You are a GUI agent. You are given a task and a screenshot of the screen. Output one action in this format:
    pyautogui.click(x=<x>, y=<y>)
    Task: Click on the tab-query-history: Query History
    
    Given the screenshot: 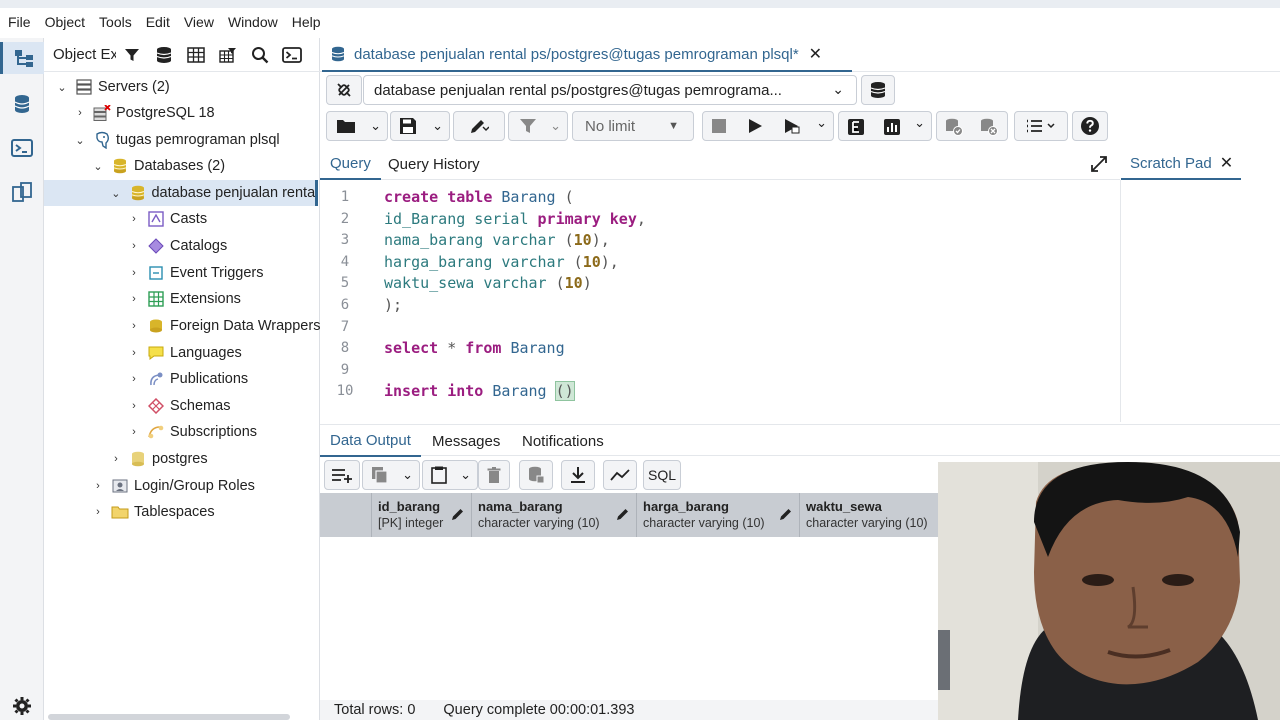 What is the action you would take?
    pyautogui.click(x=434, y=164)
    